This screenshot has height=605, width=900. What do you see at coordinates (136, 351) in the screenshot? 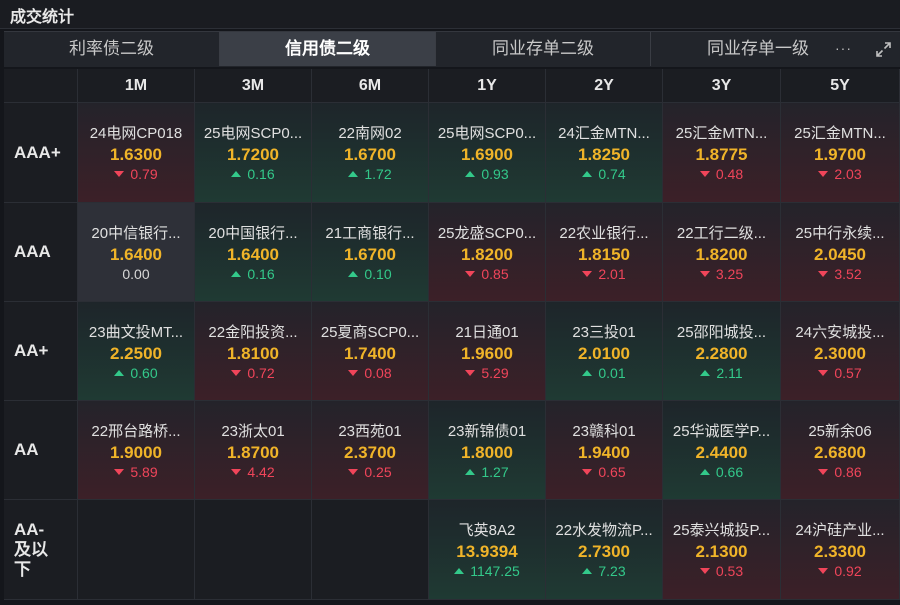
I see `bond-cell: 23曲文投MT... 2.2500 0.60` at bounding box center [136, 351].